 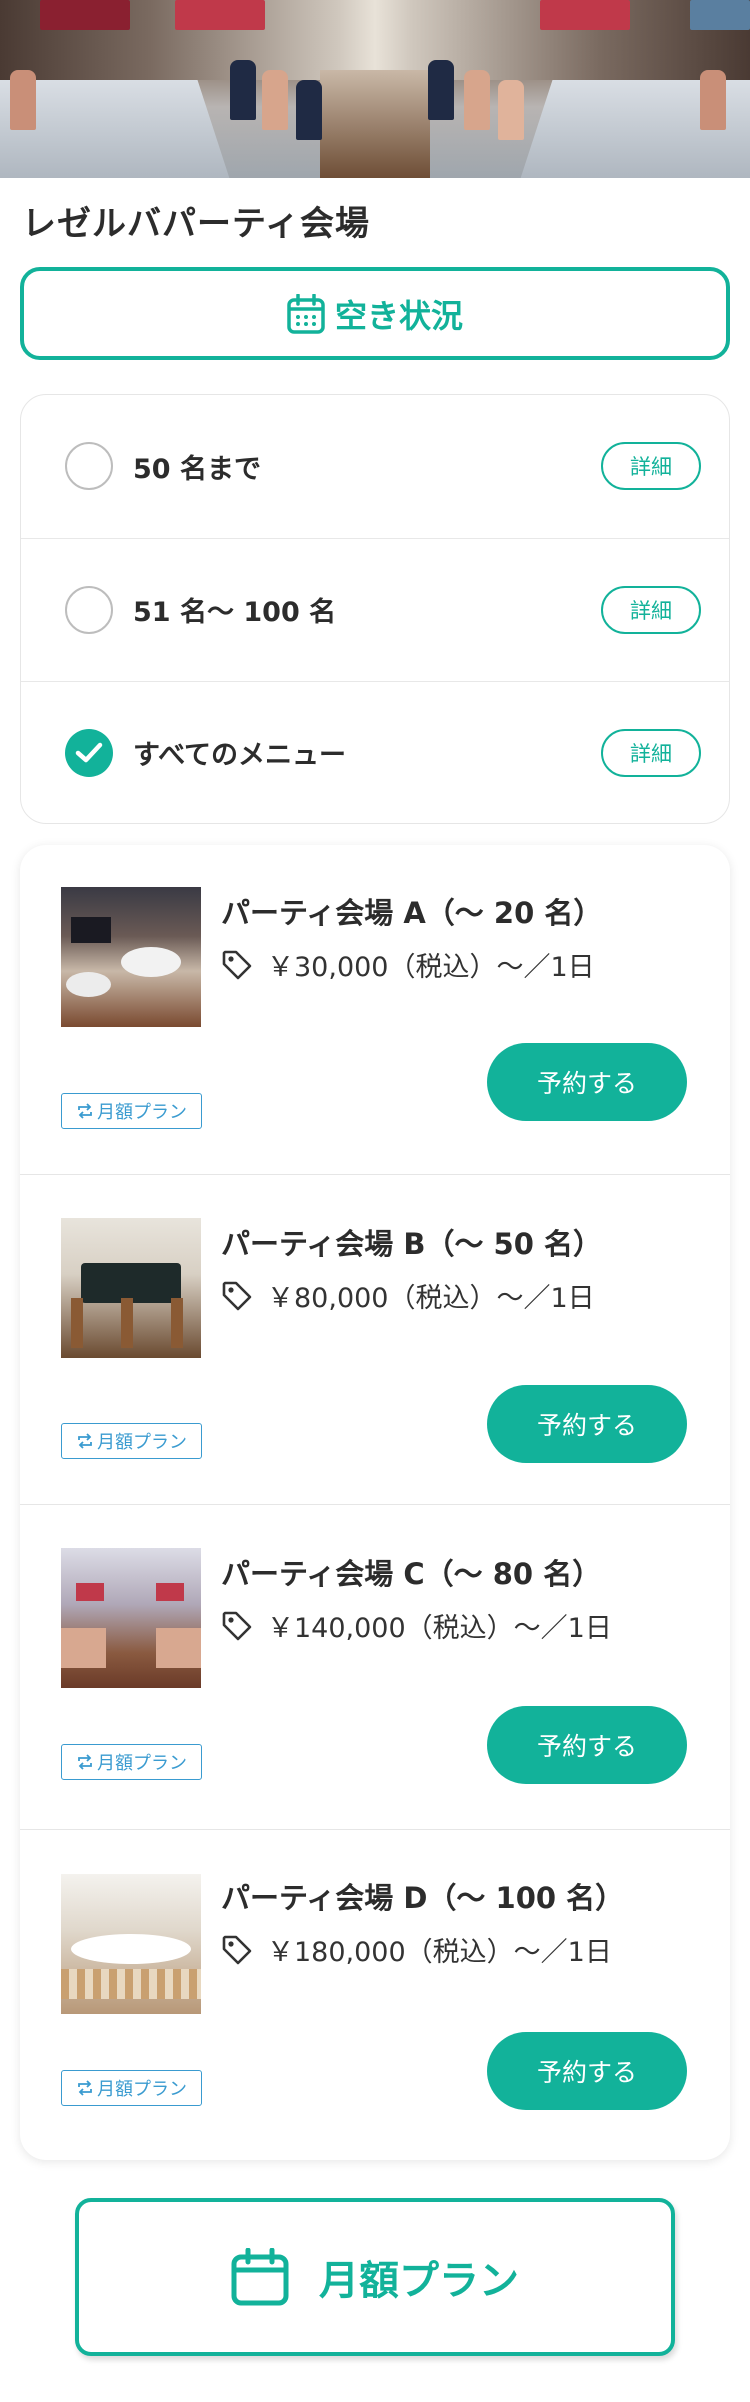 I want to click on filter-option-all-menu: すべてのメニュー 詳細, so click(x=375, y=752).